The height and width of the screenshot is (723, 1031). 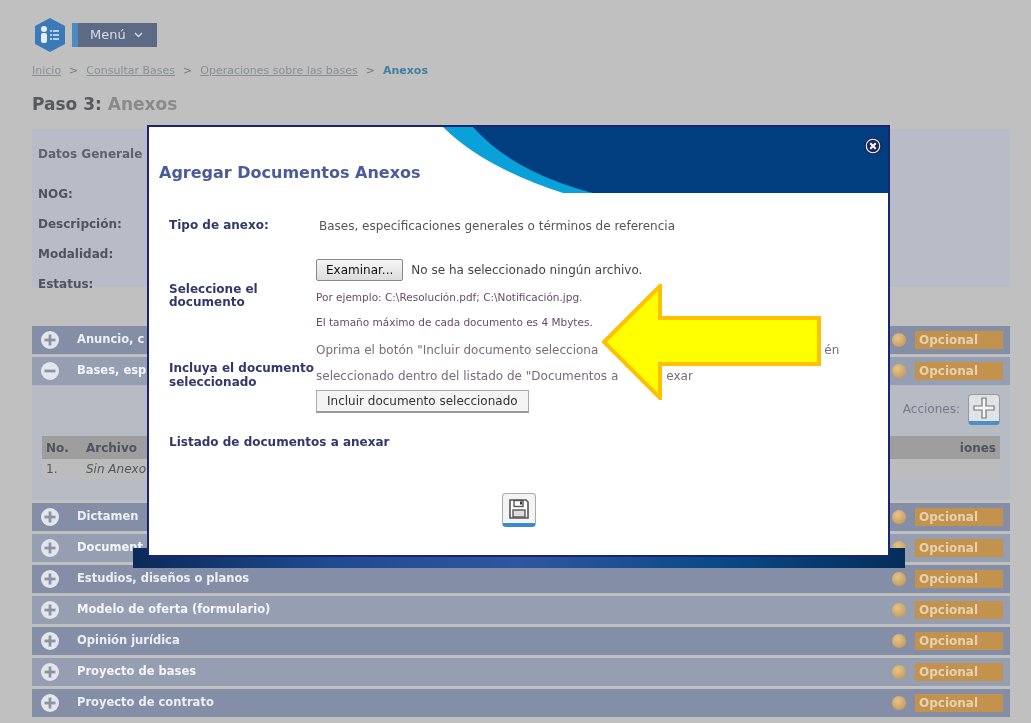 What do you see at coordinates (521, 672) in the screenshot?
I see `section-header: Proyecto de bases Opcional` at bounding box center [521, 672].